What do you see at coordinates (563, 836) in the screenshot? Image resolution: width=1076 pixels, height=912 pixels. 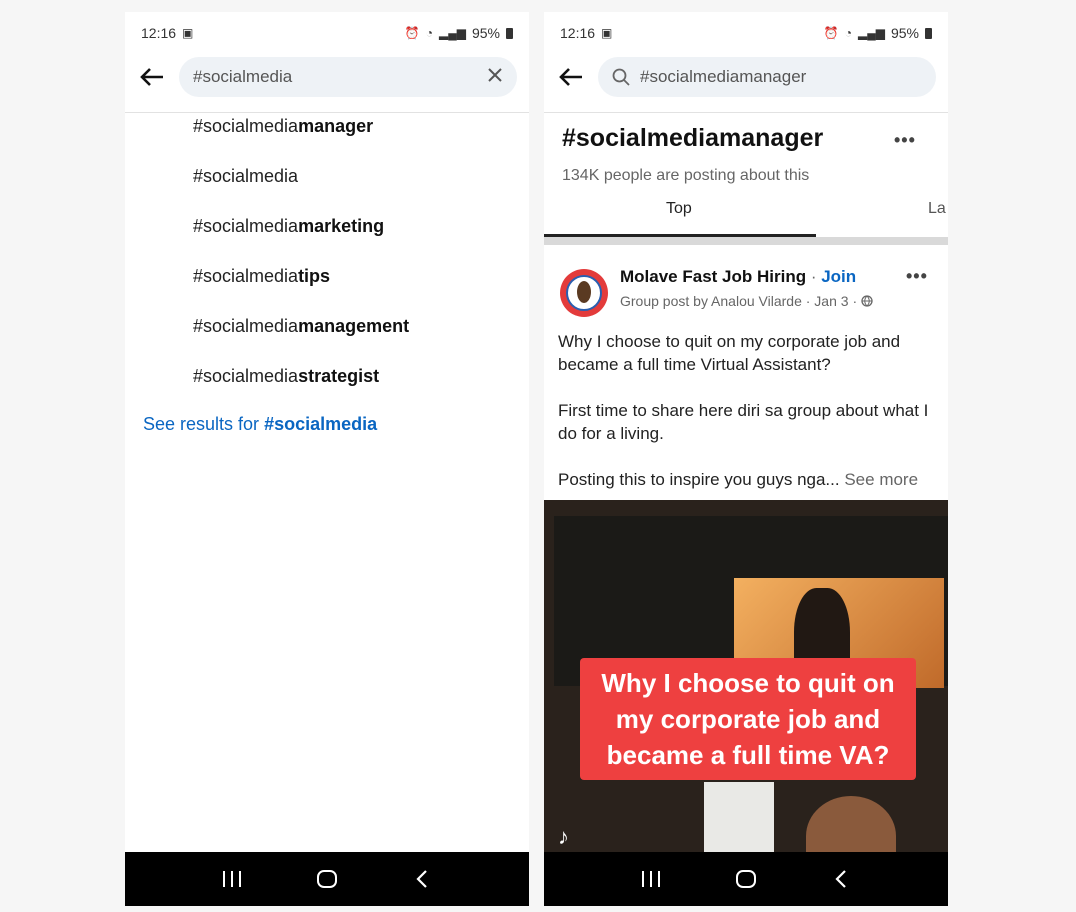 I see `tiktok-icon: ♪` at bounding box center [563, 836].